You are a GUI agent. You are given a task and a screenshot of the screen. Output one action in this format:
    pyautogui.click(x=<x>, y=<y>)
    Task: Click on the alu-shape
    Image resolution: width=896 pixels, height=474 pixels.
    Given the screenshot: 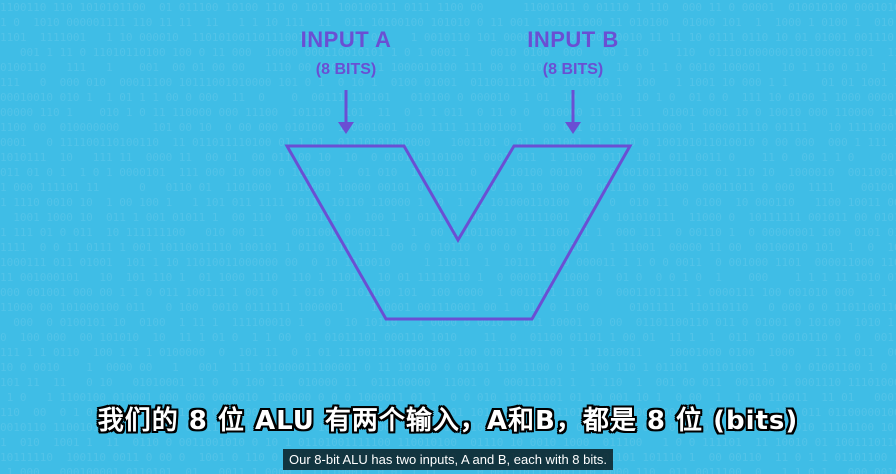 What is the action you would take?
    pyautogui.click(x=458, y=232)
    